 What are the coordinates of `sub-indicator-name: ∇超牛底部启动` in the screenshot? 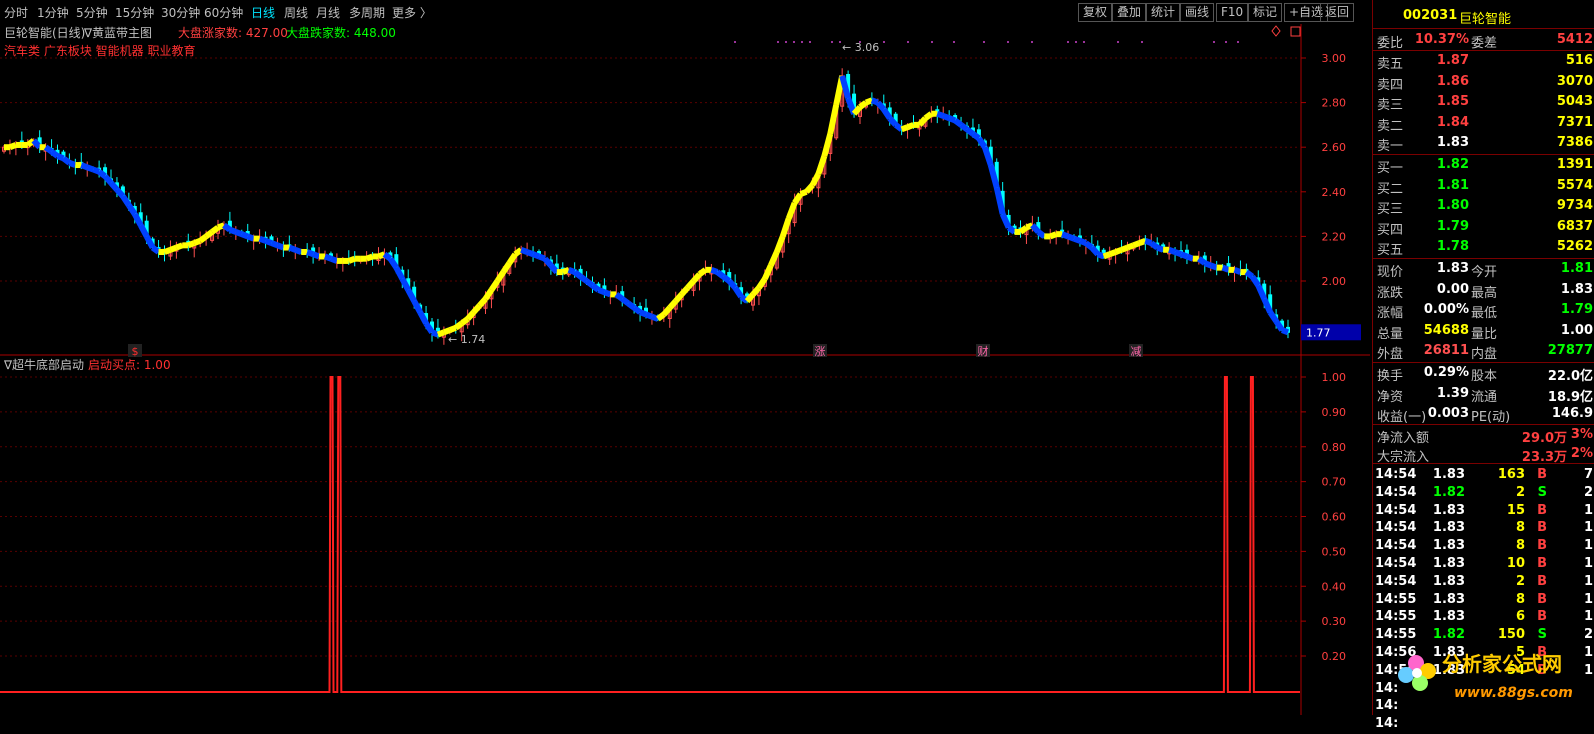 It's located at (43, 364).